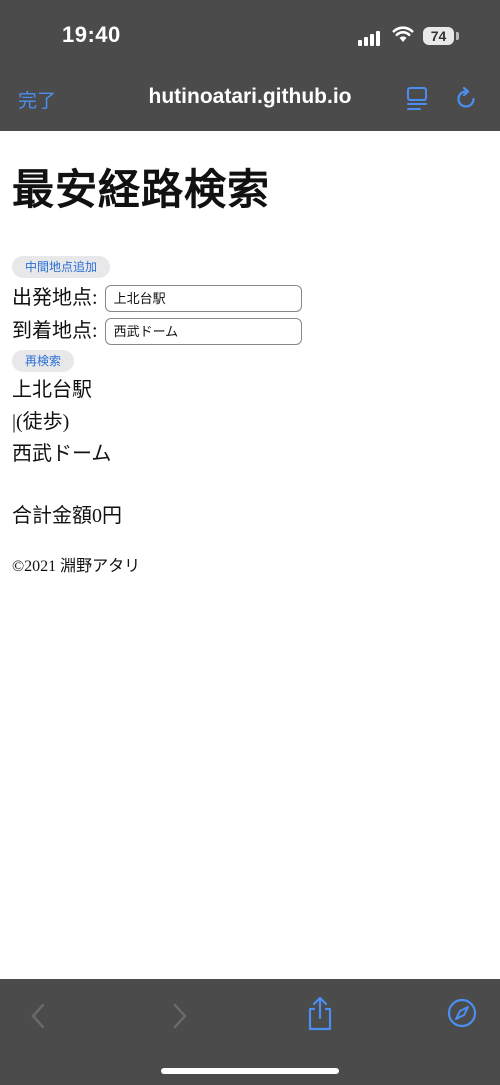 This screenshot has width=500, height=1085. Describe the element at coordinates (52, 390) in the screenshot. I see `route-step: 上北台駅` at that location.